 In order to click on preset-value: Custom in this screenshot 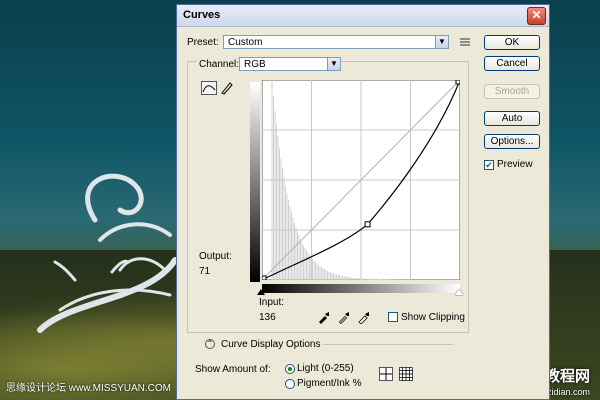, I will do `click(245, 42)`.